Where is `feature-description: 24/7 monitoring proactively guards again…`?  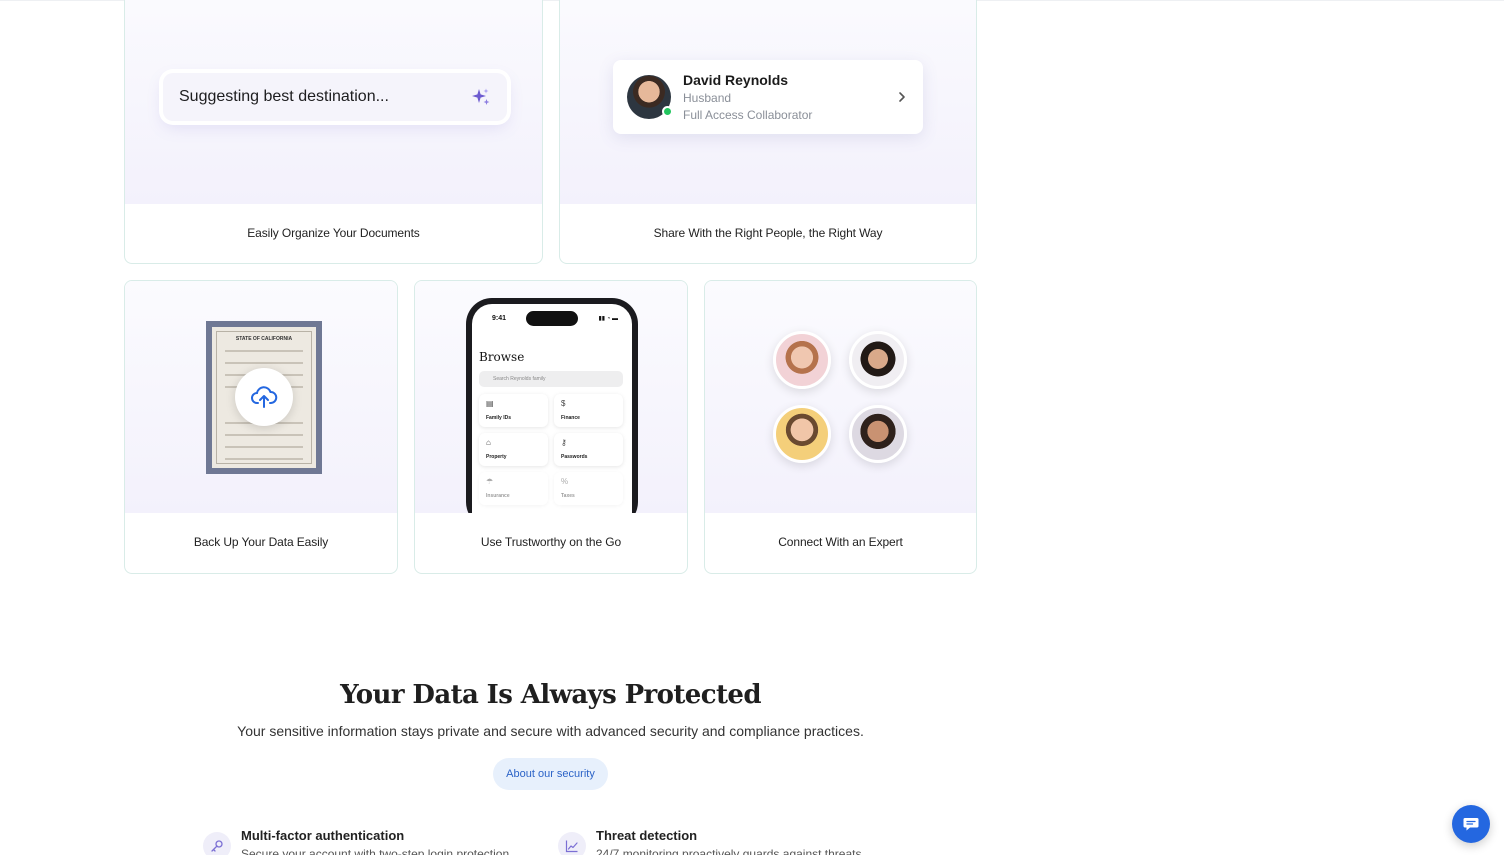
feature-description: 24/7 monitoring proactively guards again… is located at coordinates (729, 851).